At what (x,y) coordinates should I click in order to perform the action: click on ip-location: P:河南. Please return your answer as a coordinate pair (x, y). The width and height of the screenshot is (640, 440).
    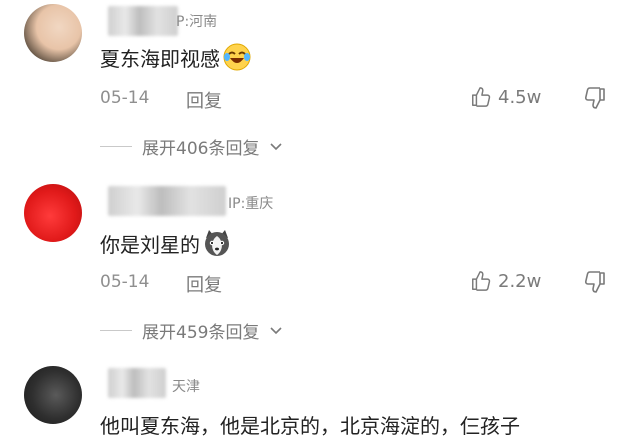
    Looking at the image, I should click on (197, 22).